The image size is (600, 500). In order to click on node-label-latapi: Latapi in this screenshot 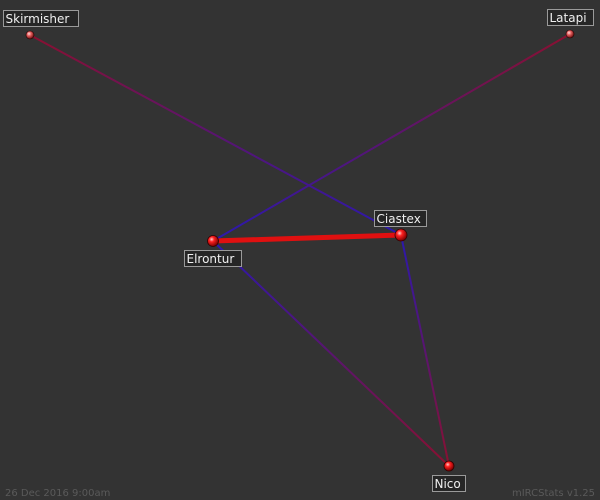, I will do `click(568, 18)`.